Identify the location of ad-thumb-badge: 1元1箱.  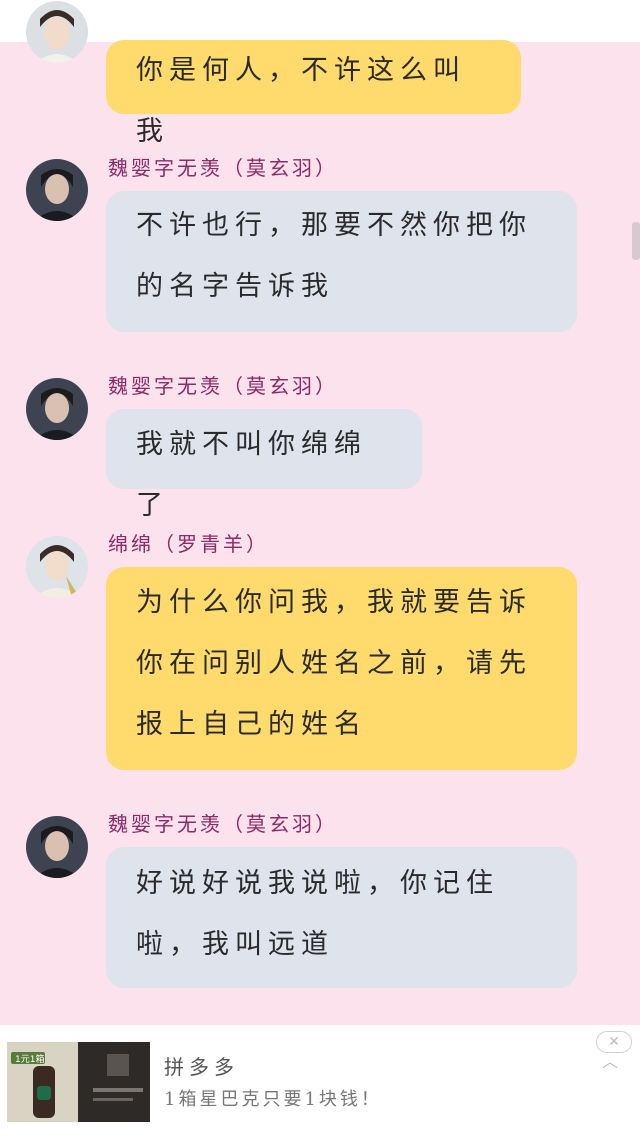
(30, 1060).